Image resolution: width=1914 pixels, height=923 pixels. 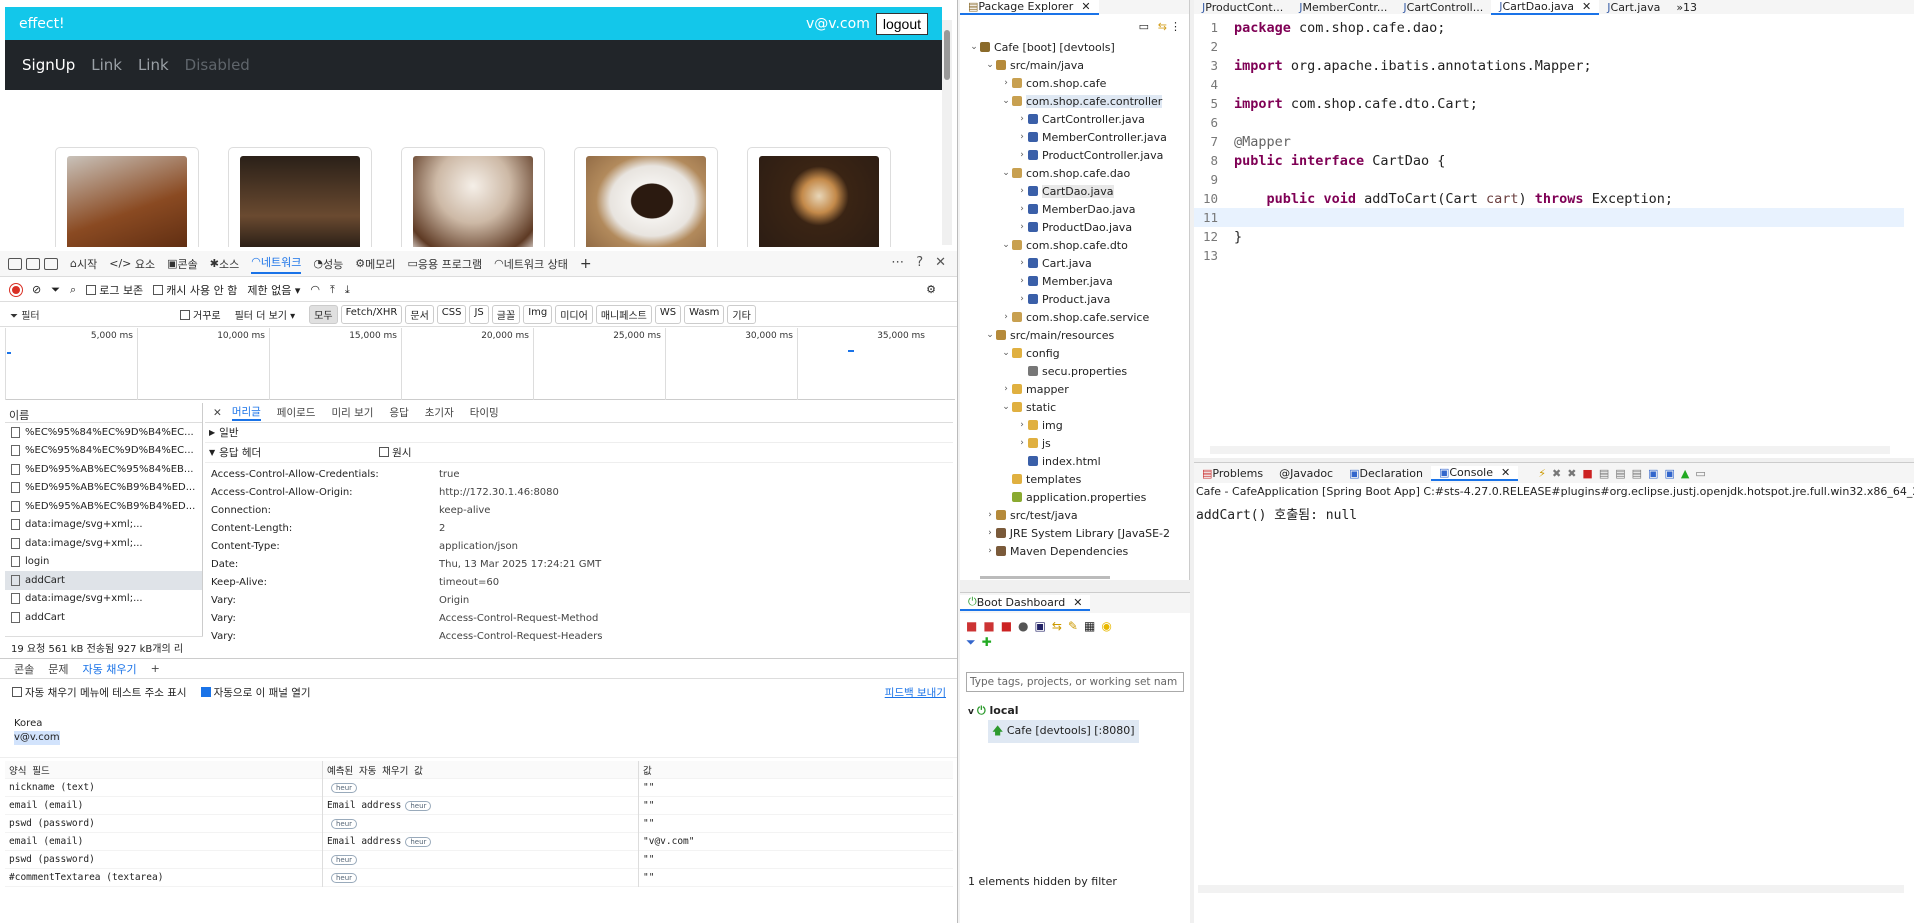 What do you see at coordinates (347, 290) in the screenshot?
I see `export-icon: ⤓` at bounding box center [347, 290].